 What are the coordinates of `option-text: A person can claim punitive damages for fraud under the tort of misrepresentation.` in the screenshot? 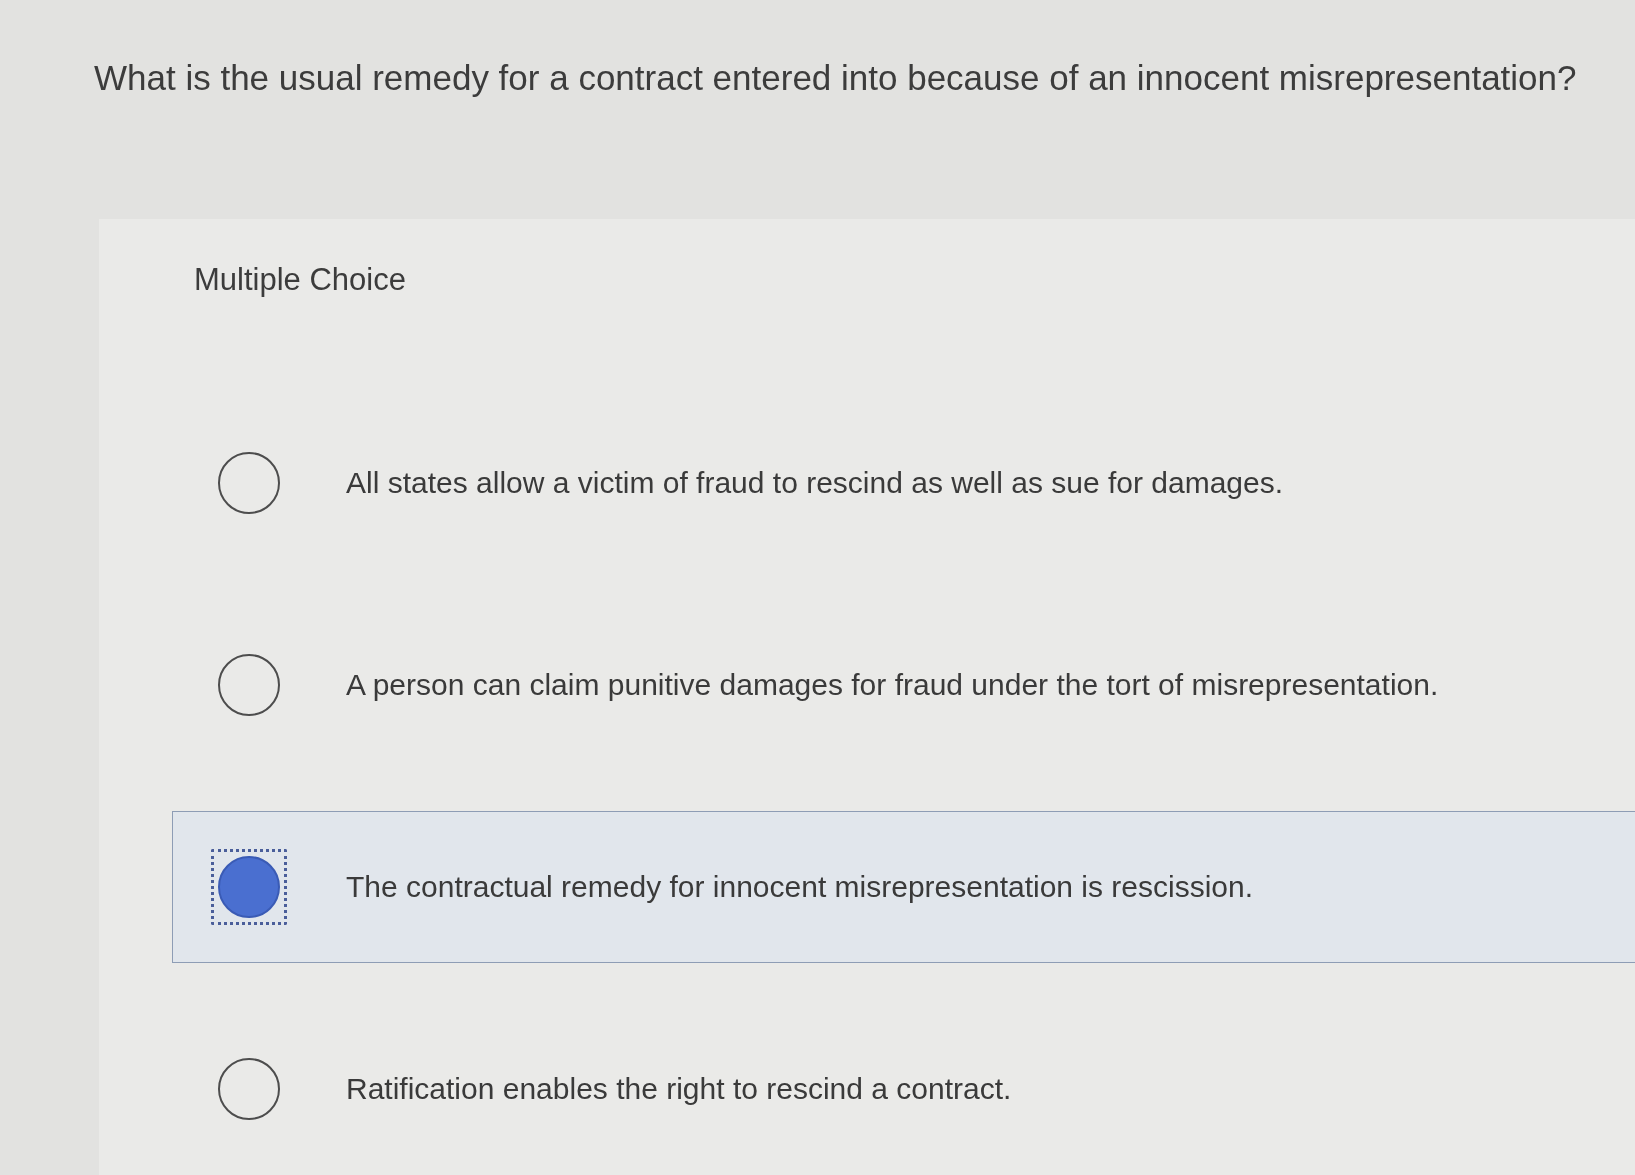 It's located at (892, 685).